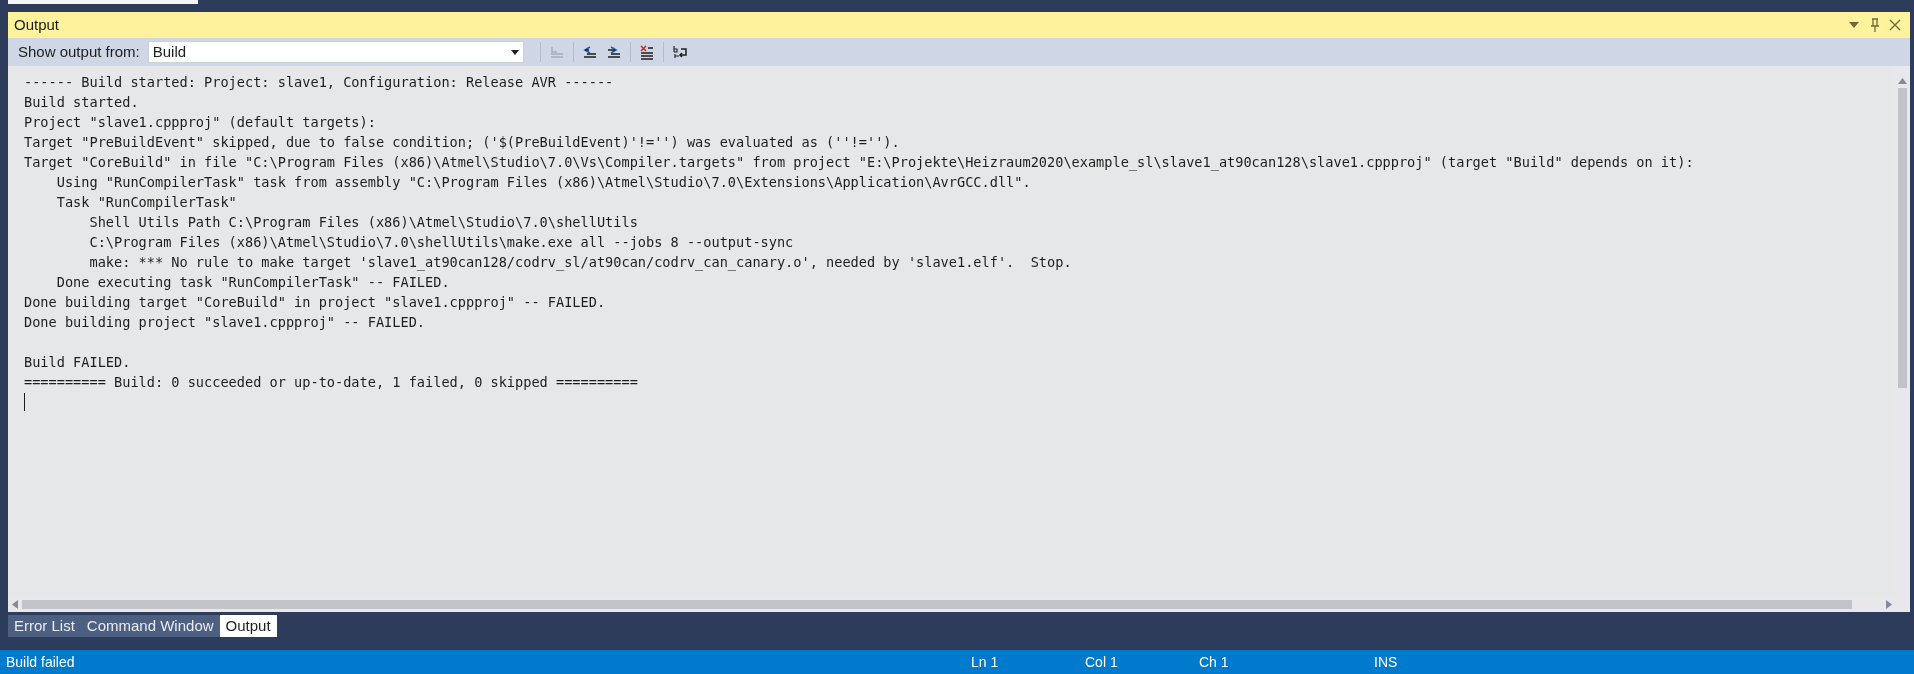 Image resolution: width=1914 pixels, height=674 pixels. I want to click on text-cursor, so click(24, 402).